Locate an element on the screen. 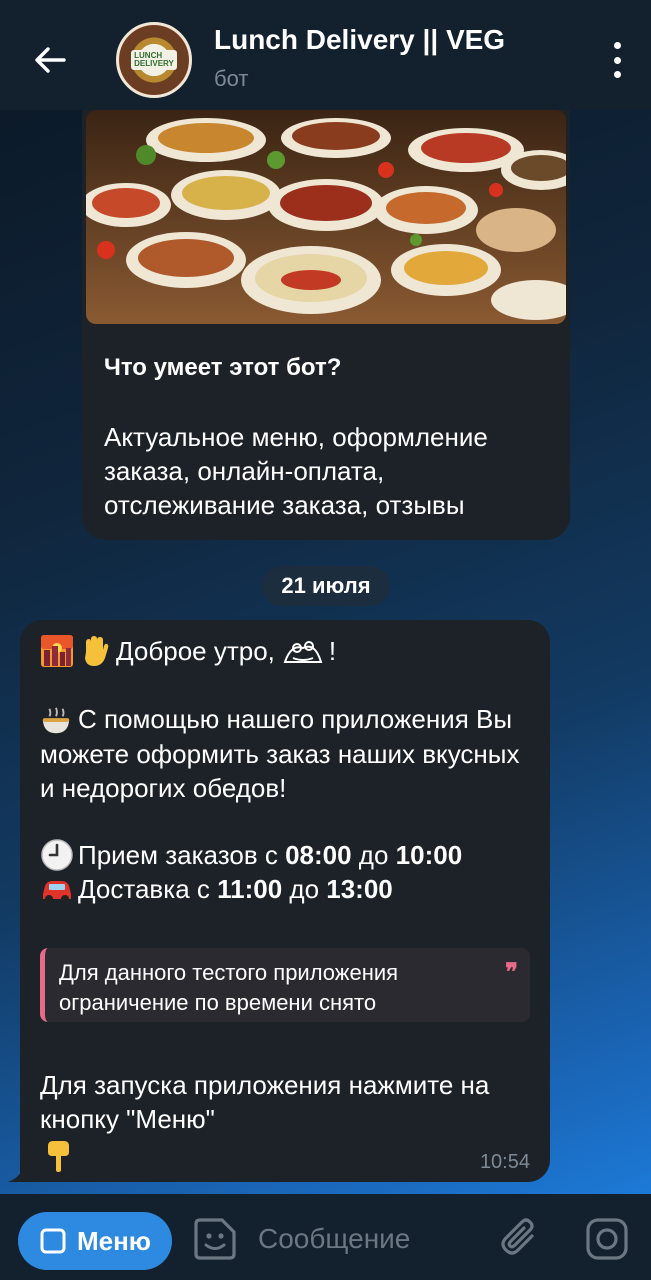 The height and width of the screenshot is (1280, 651). date-separator: 21 июля is located at coordinates (326, 586).